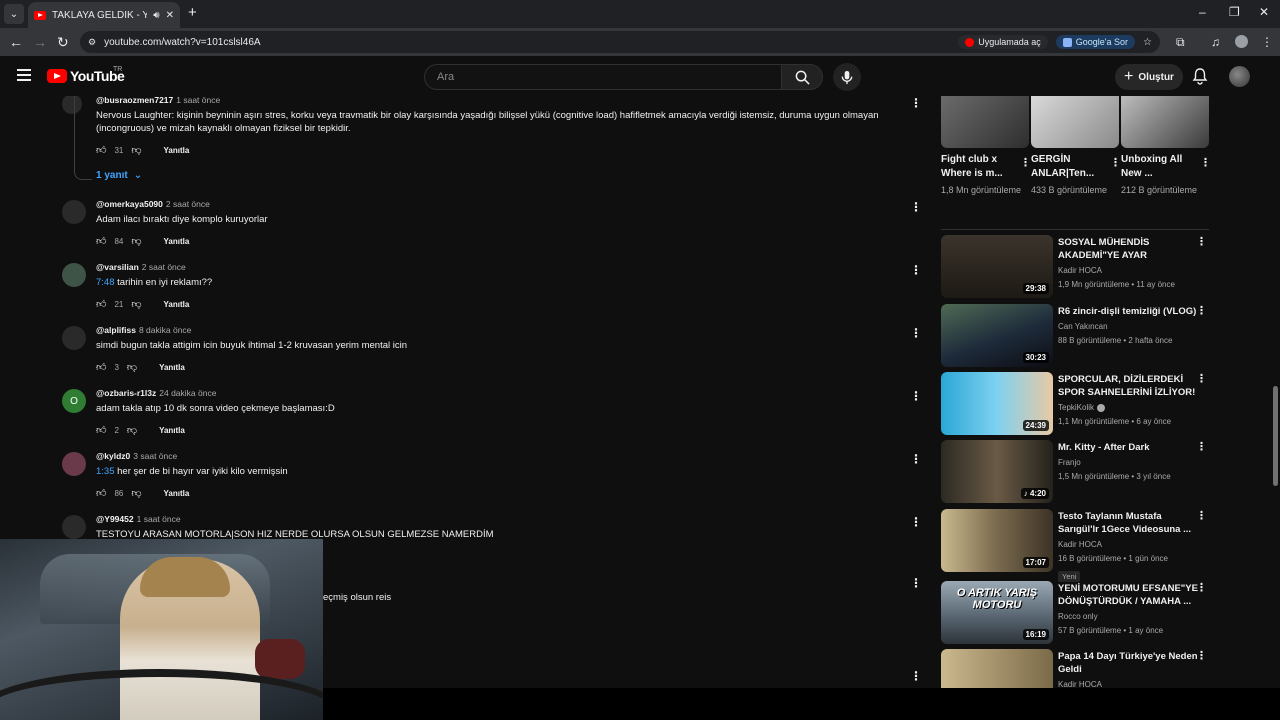 The height and width of the screenshot is (720, 1280). What do you see at coordinates (997, 403) in the screenshot?
I see `video-thumbnail: 24:39` at bounding box center [997, 403].